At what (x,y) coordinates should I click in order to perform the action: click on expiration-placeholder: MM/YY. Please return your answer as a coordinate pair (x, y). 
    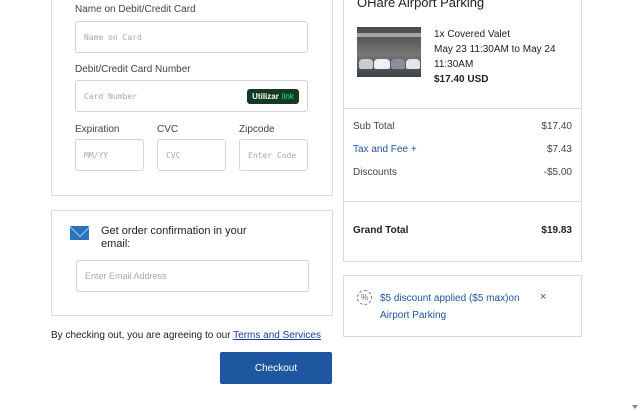
    Looking at the image, I should click on (96, 155).